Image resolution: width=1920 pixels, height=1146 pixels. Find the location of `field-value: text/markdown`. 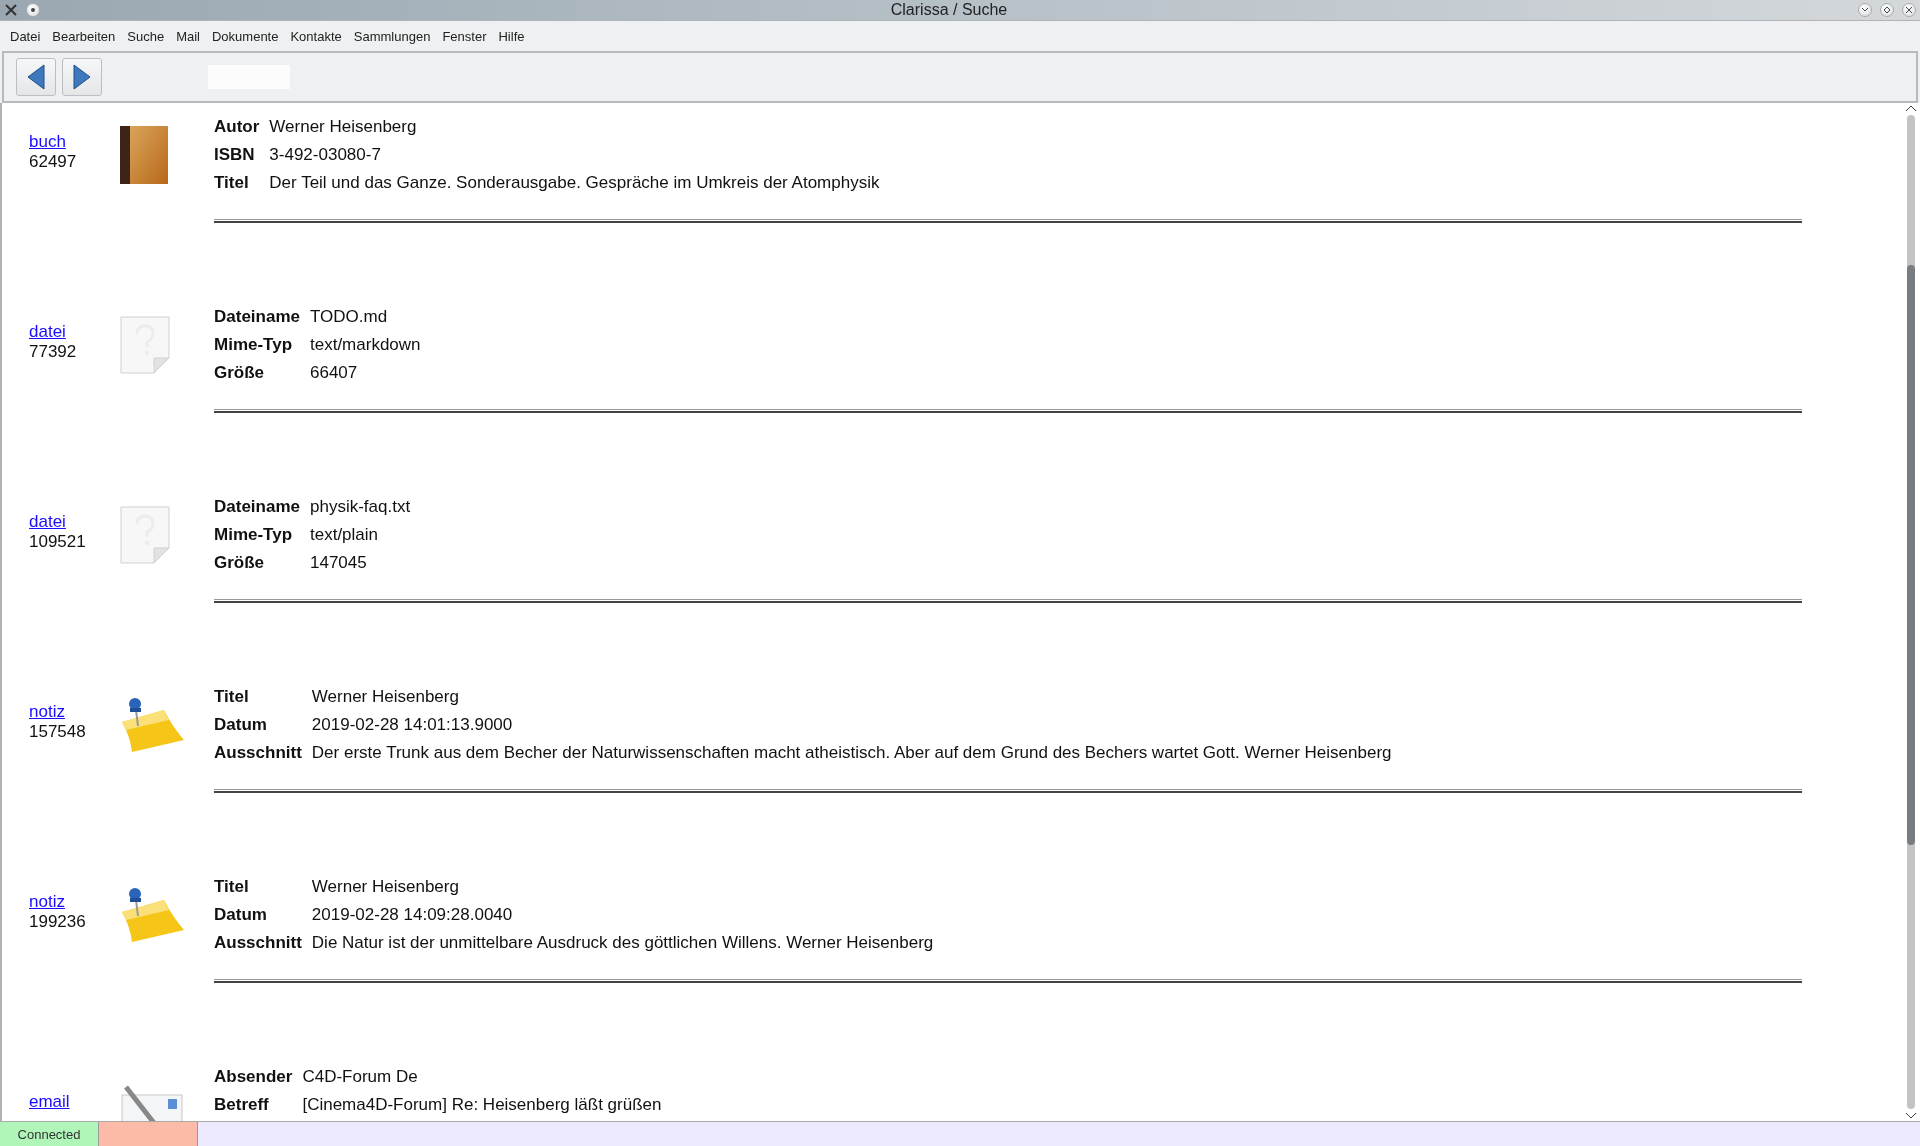

field-value: text/markdown is located at coordinates (366, 345).